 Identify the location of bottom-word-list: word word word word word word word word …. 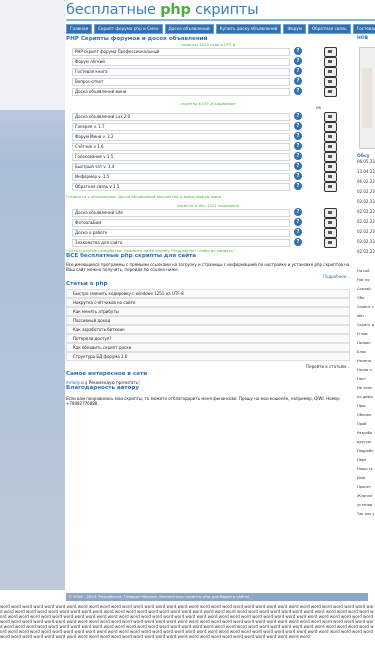
(187, 621).